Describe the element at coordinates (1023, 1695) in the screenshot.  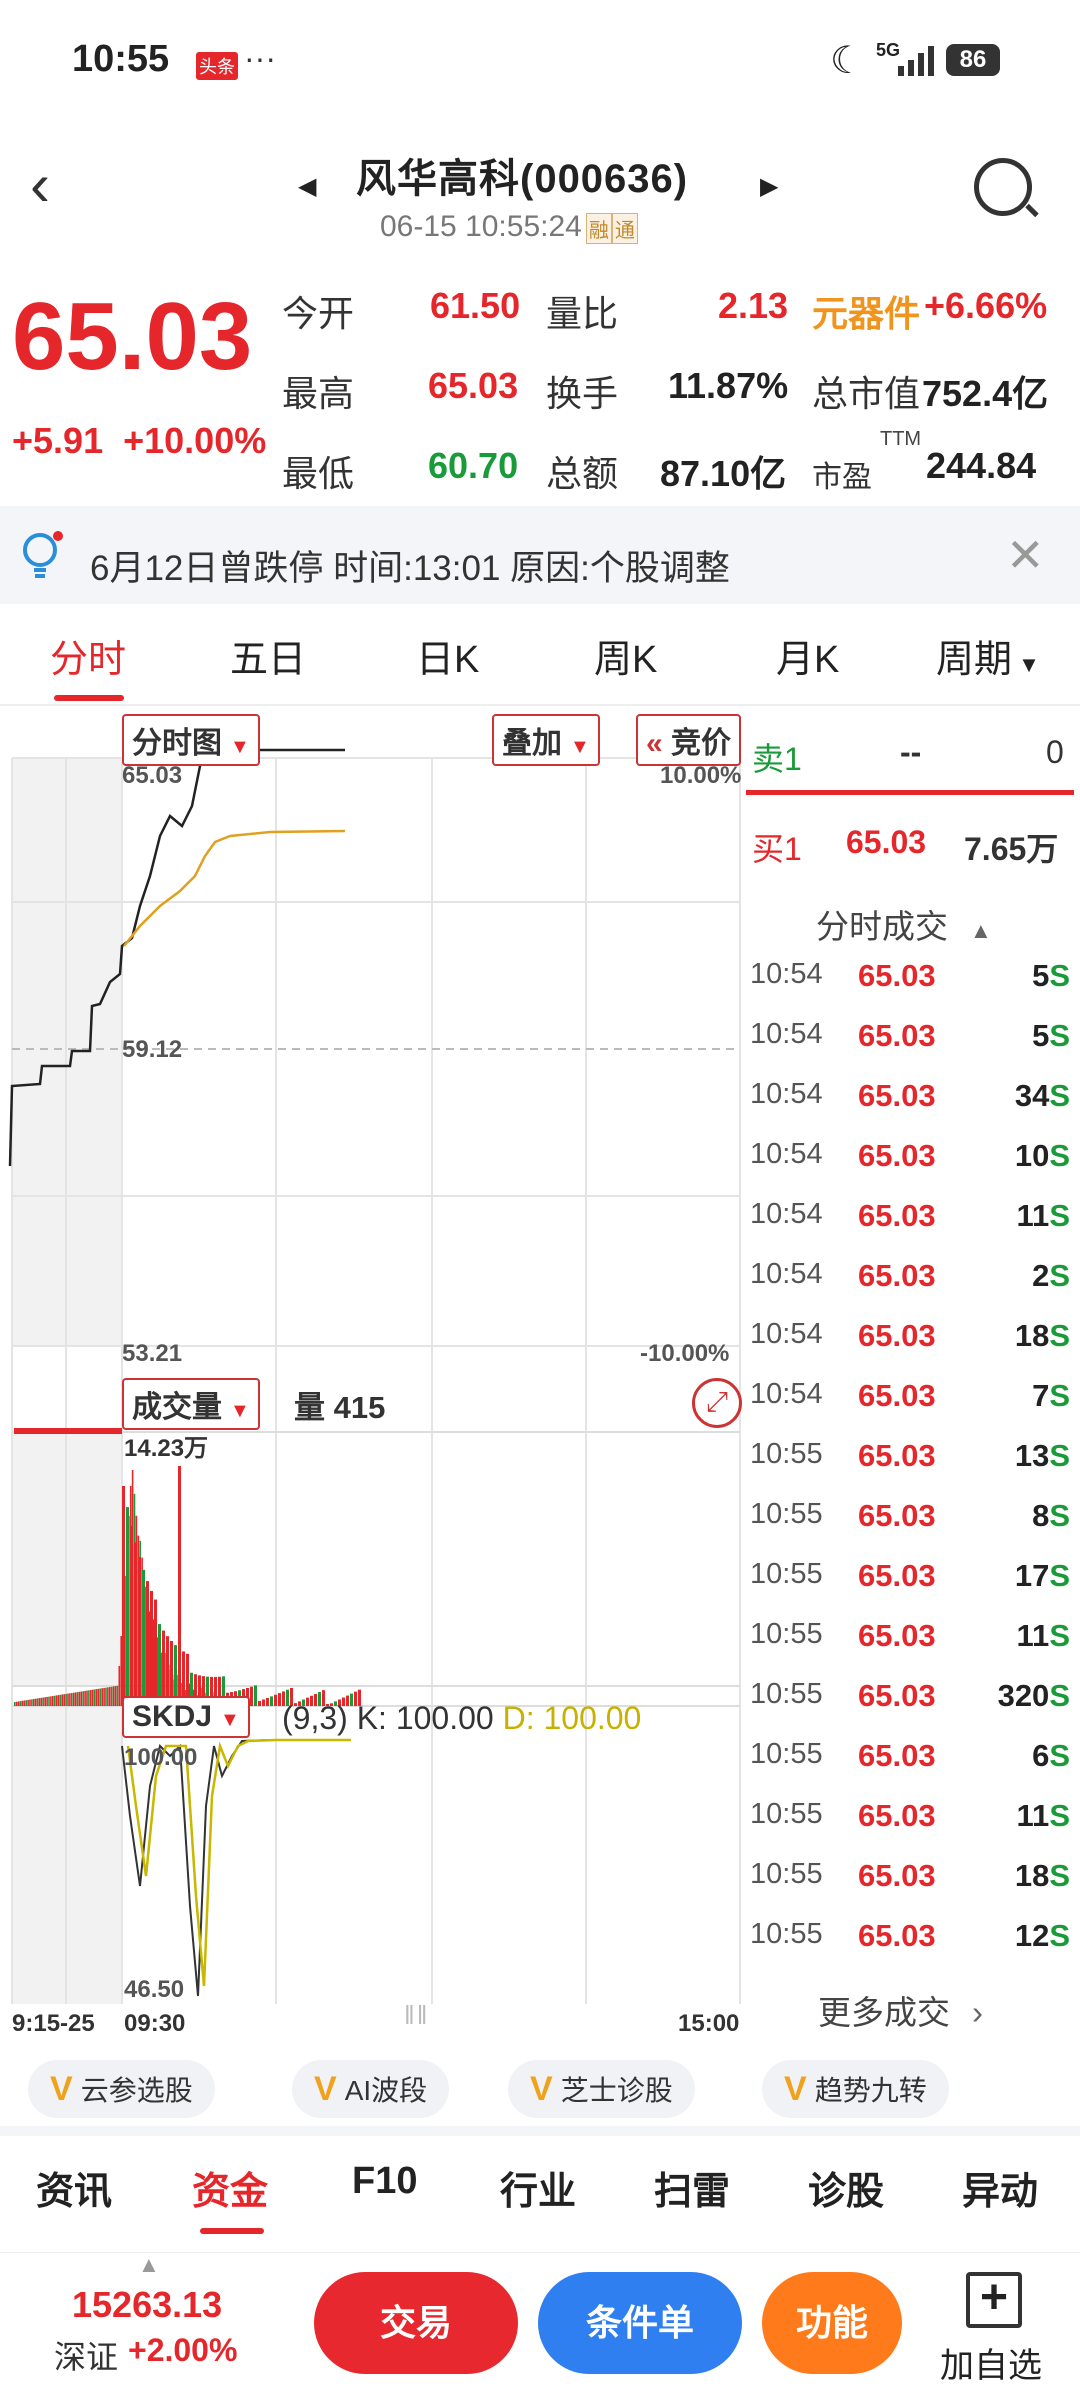
I see `trade-volume-value: 320` at that location.